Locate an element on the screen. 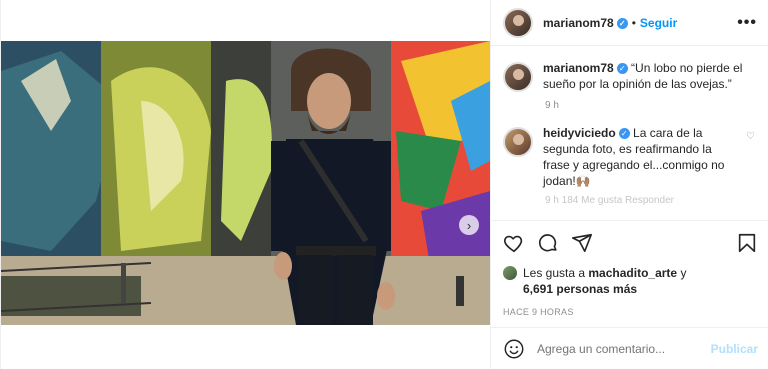 The width and height of the screenshot is (768, 369). post-header: marianom78 ✓ • Seguir ••• is located at coordinates (629, 23).